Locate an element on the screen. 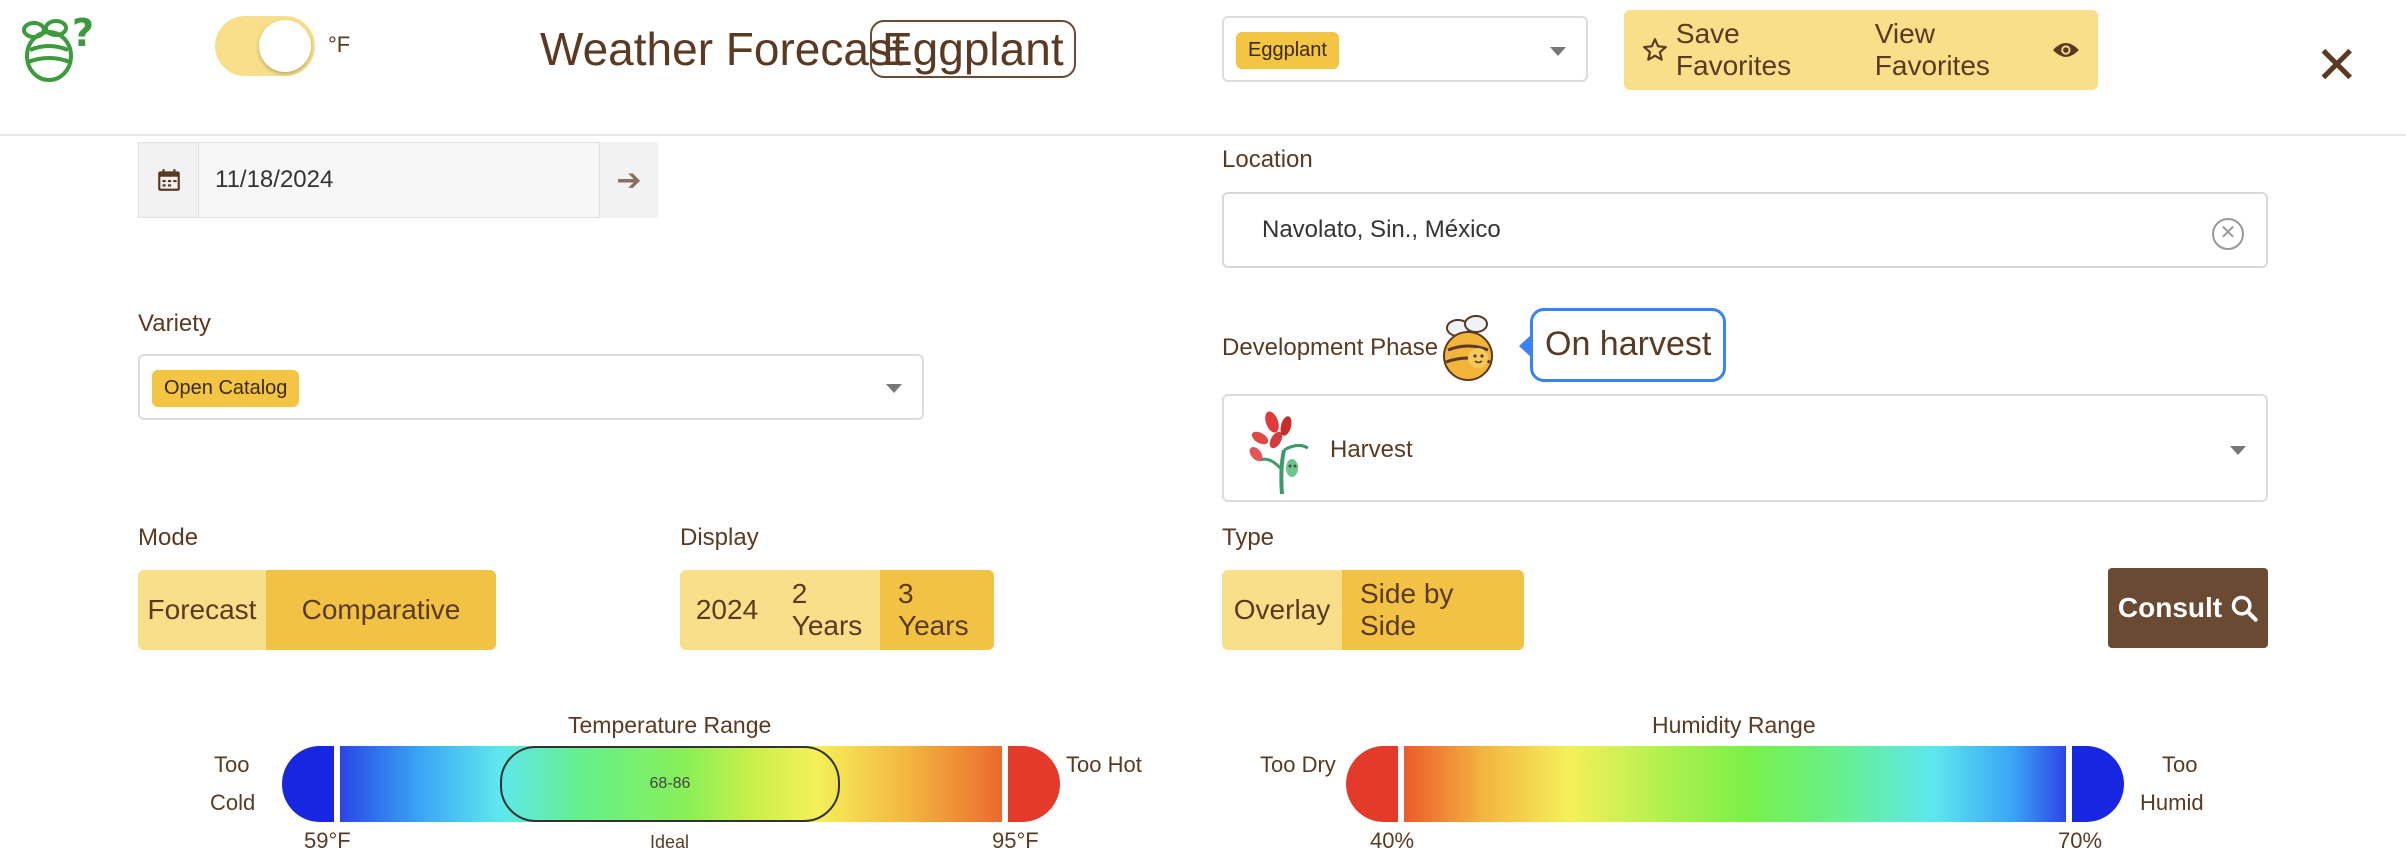 The height and width of the screenshot is (852, 2406). date-input: 11/18/2024 is located at coordinates (399, 180).